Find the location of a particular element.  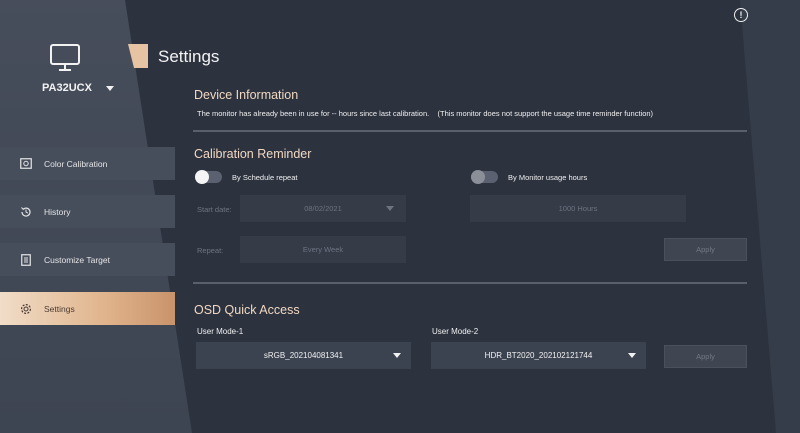

repeat-value: Every Week is located at coordinates (323, 249).